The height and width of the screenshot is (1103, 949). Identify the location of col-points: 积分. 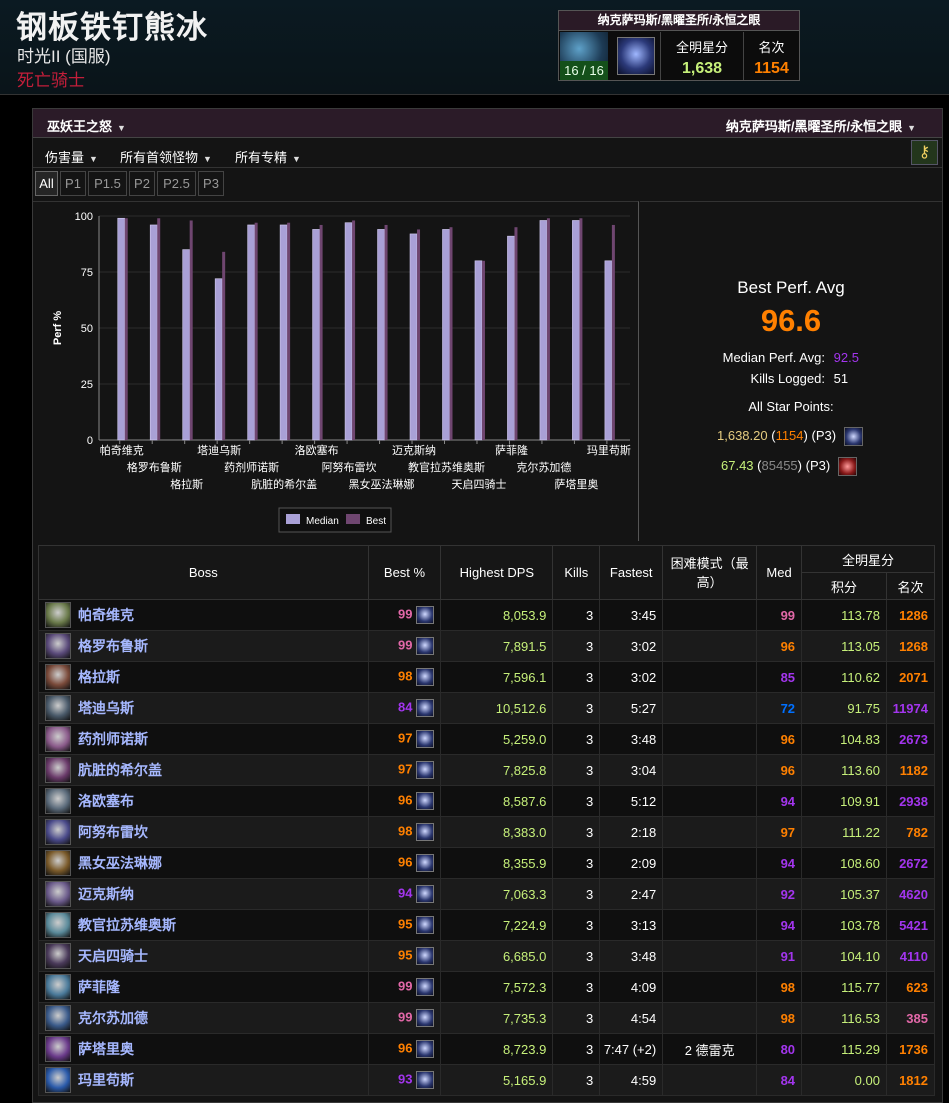
(844, 586).